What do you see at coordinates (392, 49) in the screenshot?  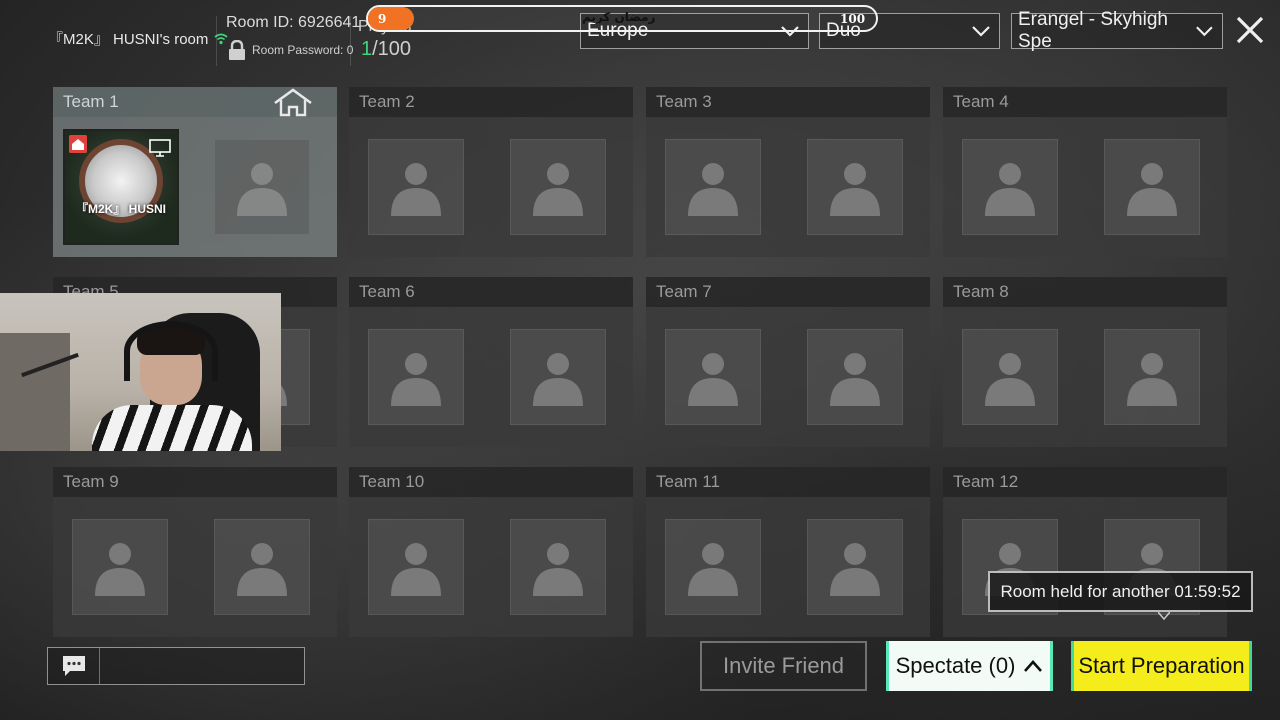 I see `players-max: /100` at bounding box center [392, 49].